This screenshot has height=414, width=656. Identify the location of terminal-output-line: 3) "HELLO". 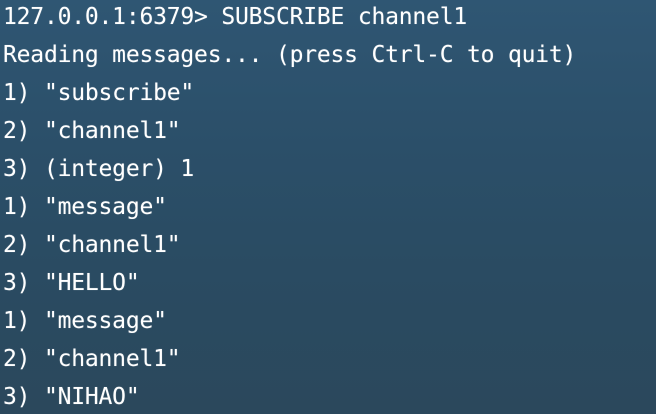
(71, 283).